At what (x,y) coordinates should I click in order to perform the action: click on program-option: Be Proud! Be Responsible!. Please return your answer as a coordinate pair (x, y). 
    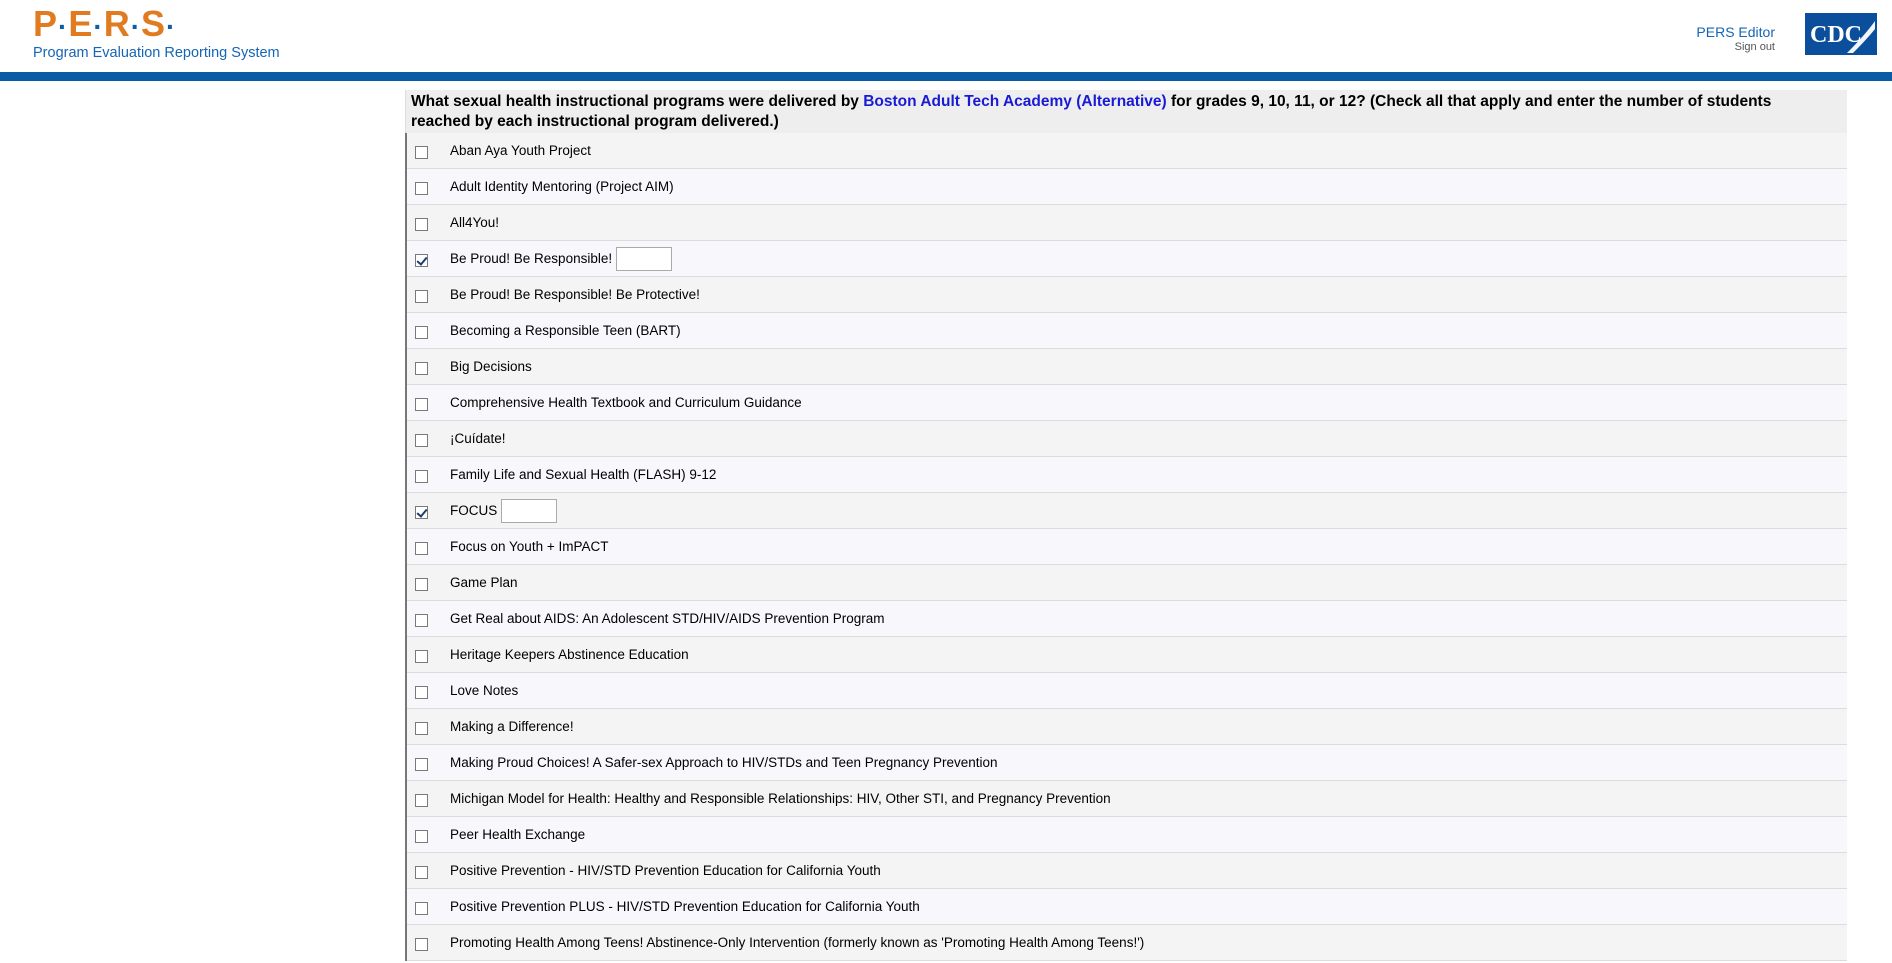
    Looking at the image, I should click on (1127, 259).